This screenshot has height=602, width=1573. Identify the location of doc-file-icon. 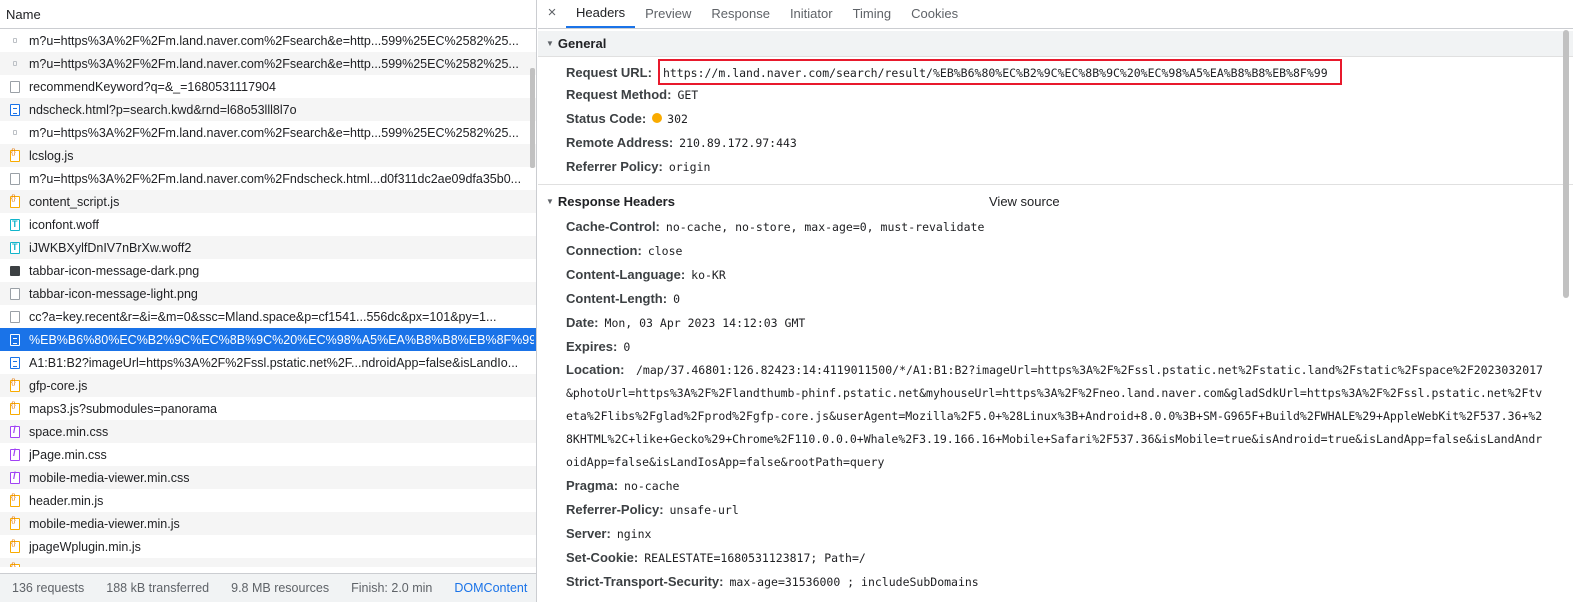
(15, 109).